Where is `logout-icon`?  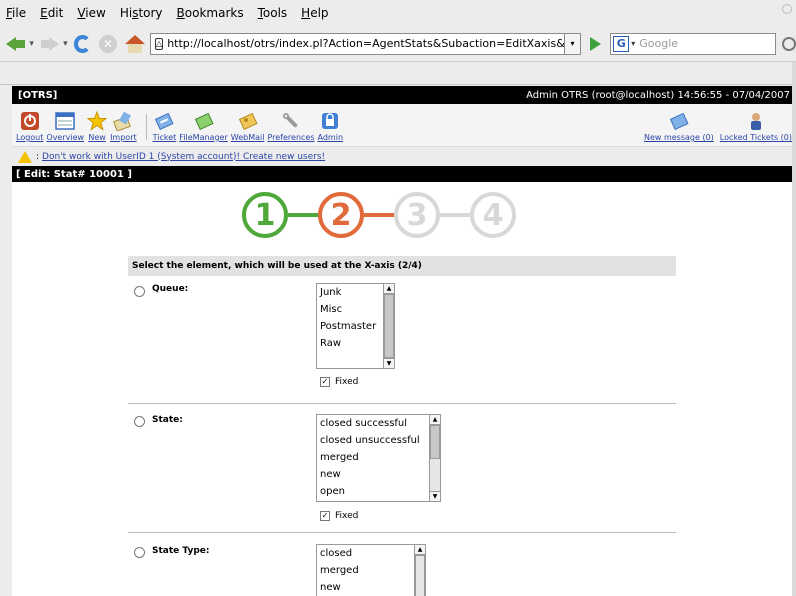 logout-icon is located at coordinates (29, 121).